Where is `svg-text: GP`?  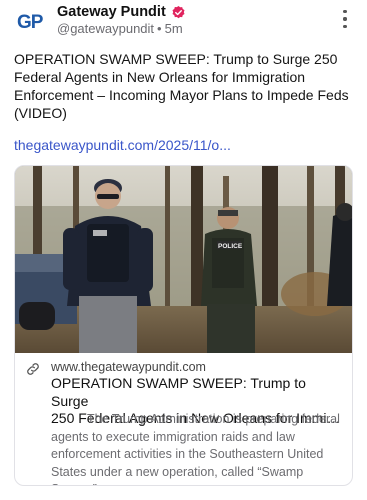
svg-text: GP is located at coordinates (30, 22).